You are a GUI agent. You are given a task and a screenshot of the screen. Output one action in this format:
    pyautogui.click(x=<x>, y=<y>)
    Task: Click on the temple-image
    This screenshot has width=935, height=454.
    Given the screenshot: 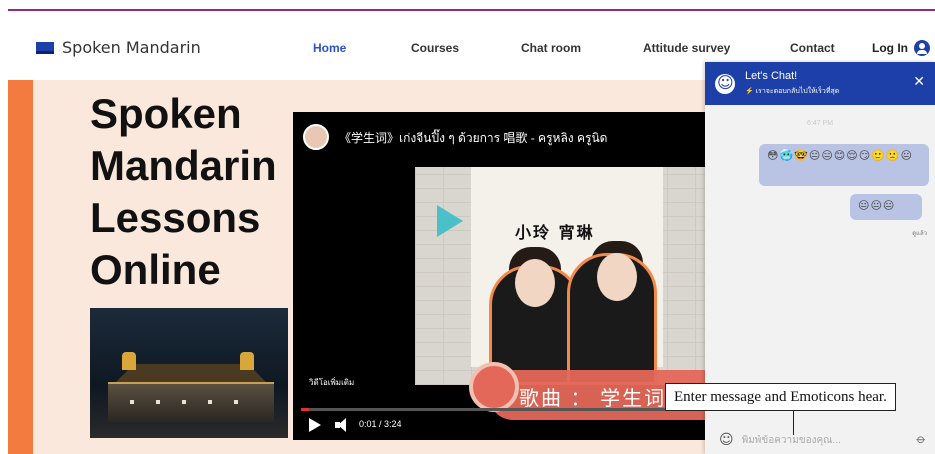 What is the action you would take?
    pyautogui.click(x=189, y=373)
    